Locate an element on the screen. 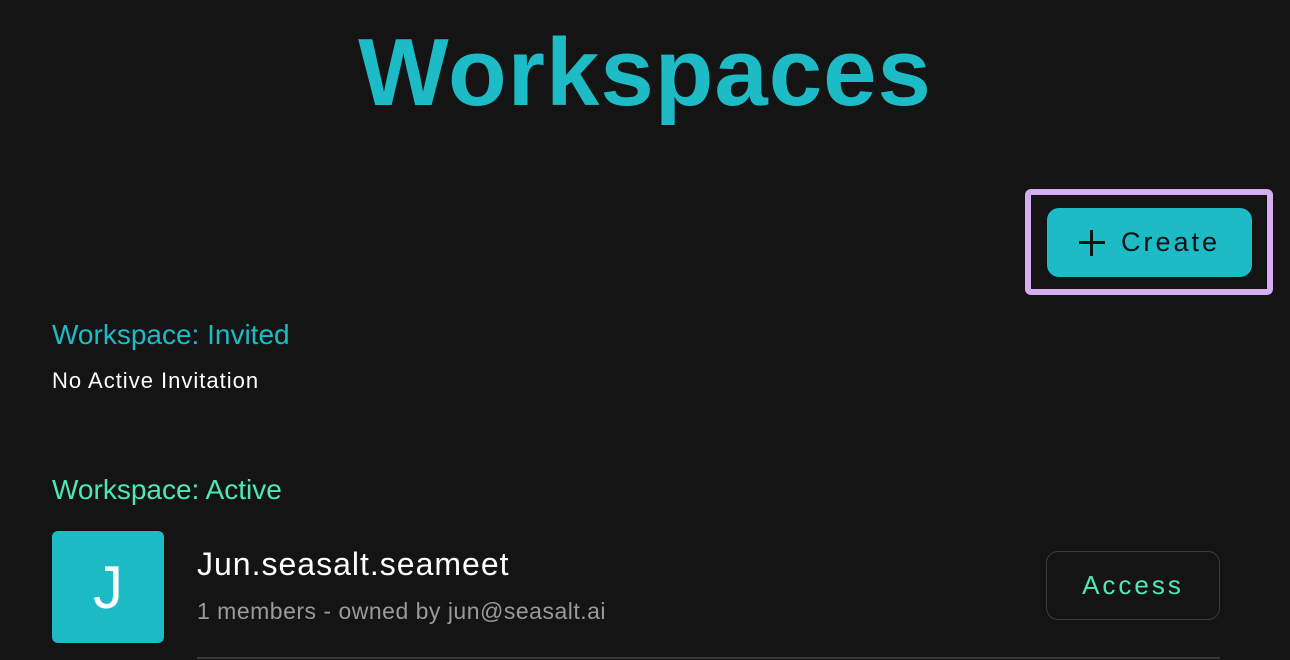 The height and width of the screenshot is (660, 1290). invited-section-heading: Workspace: Invited is located at coordinates (171, 334).